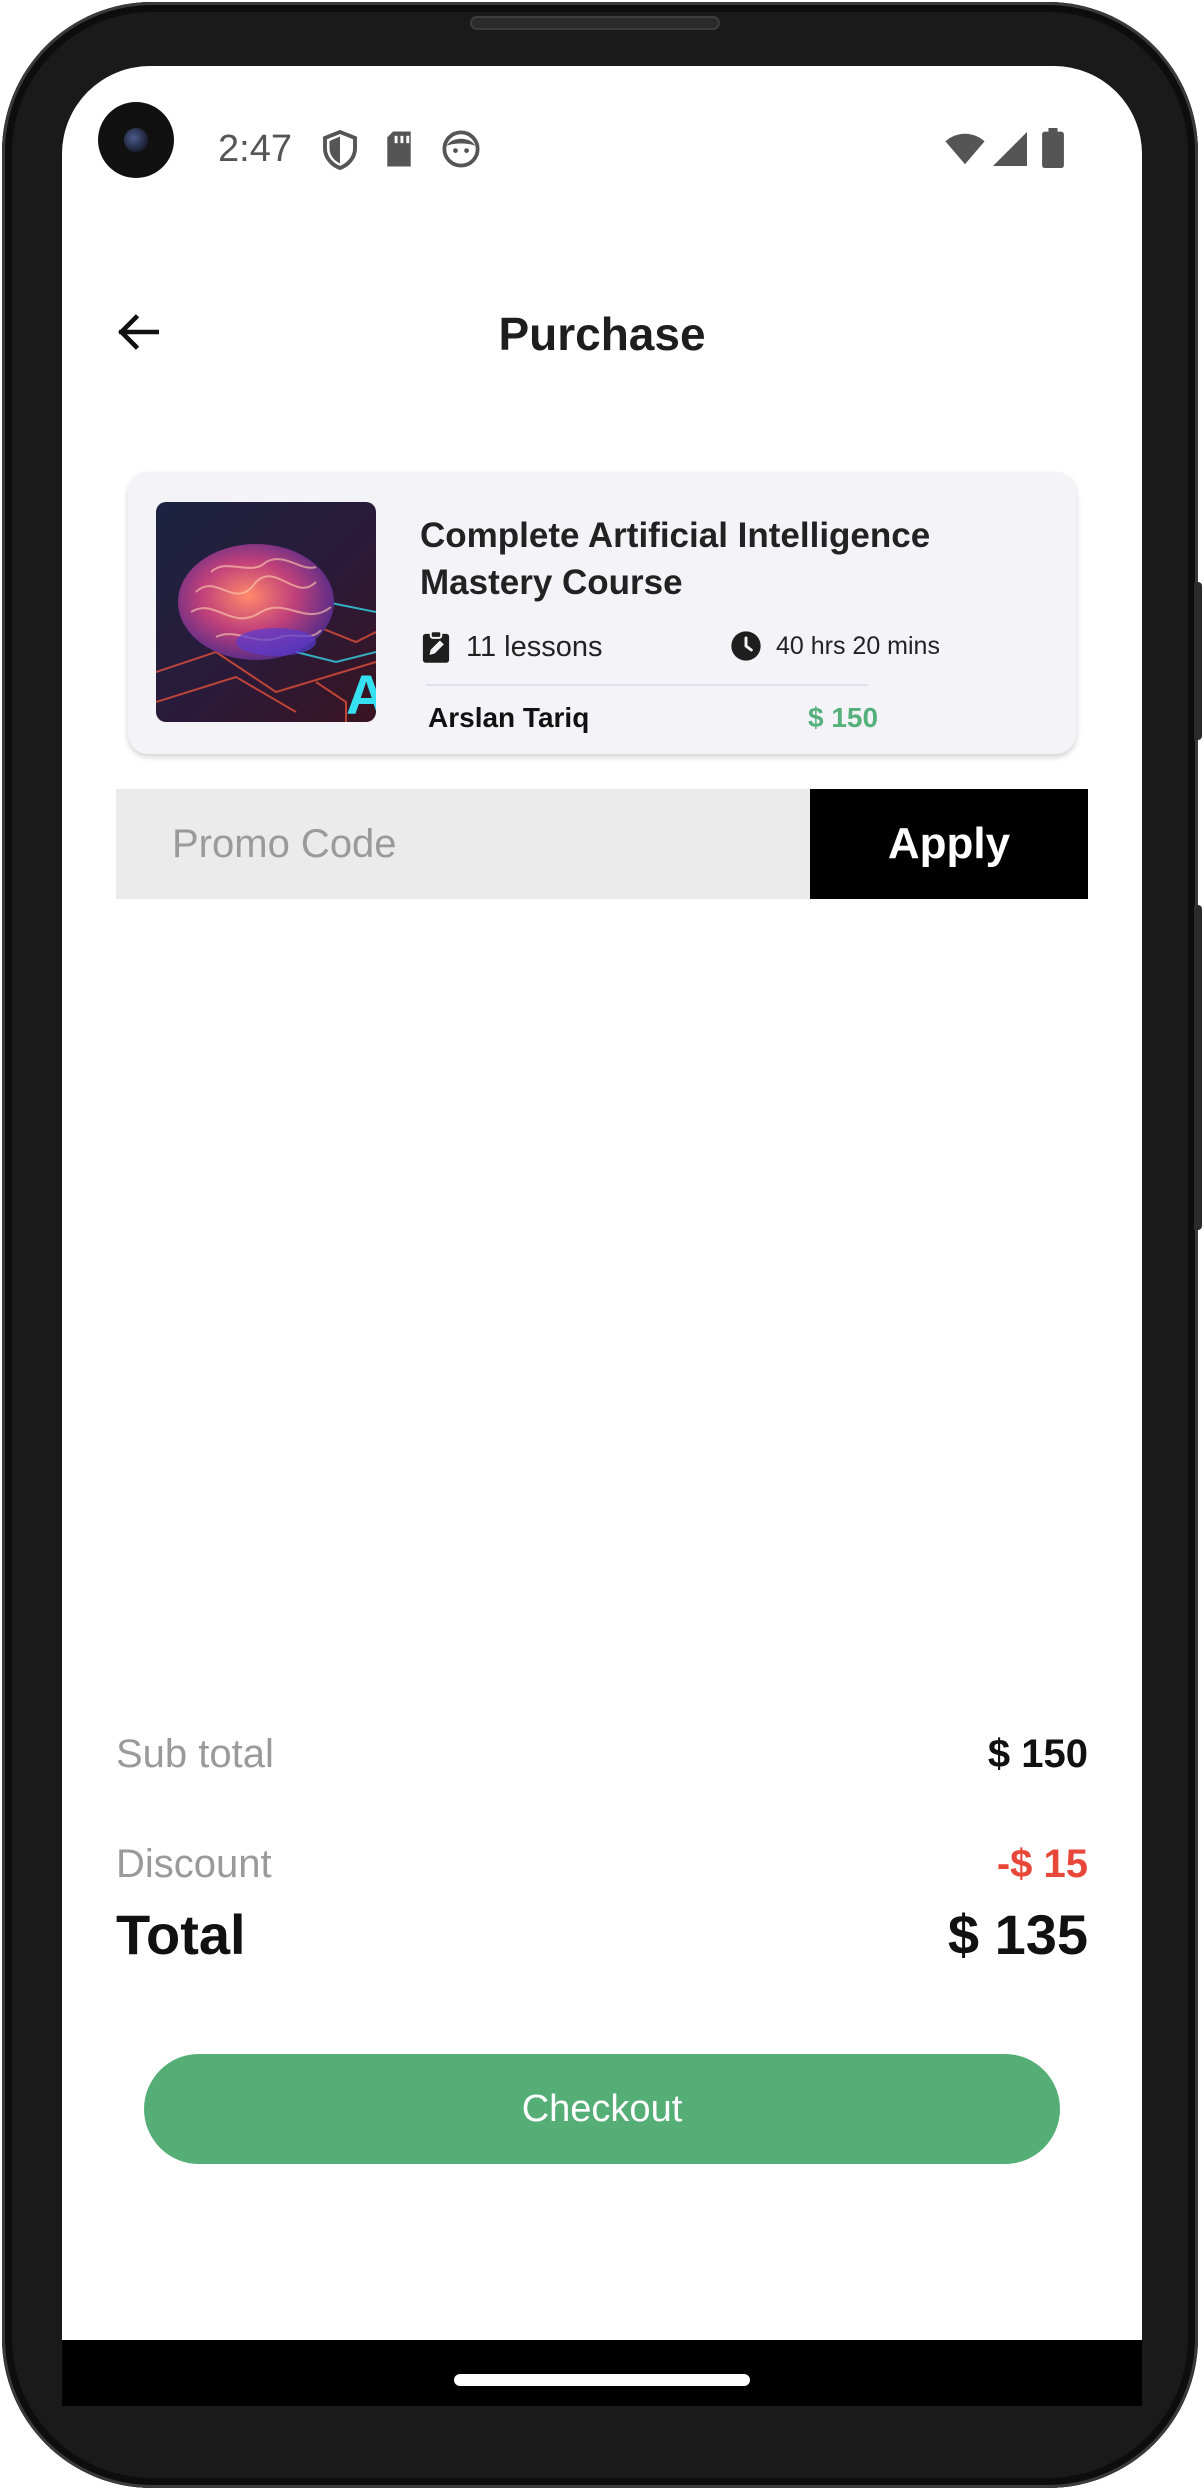  I want to click on power-button, so click(1198, 1067).